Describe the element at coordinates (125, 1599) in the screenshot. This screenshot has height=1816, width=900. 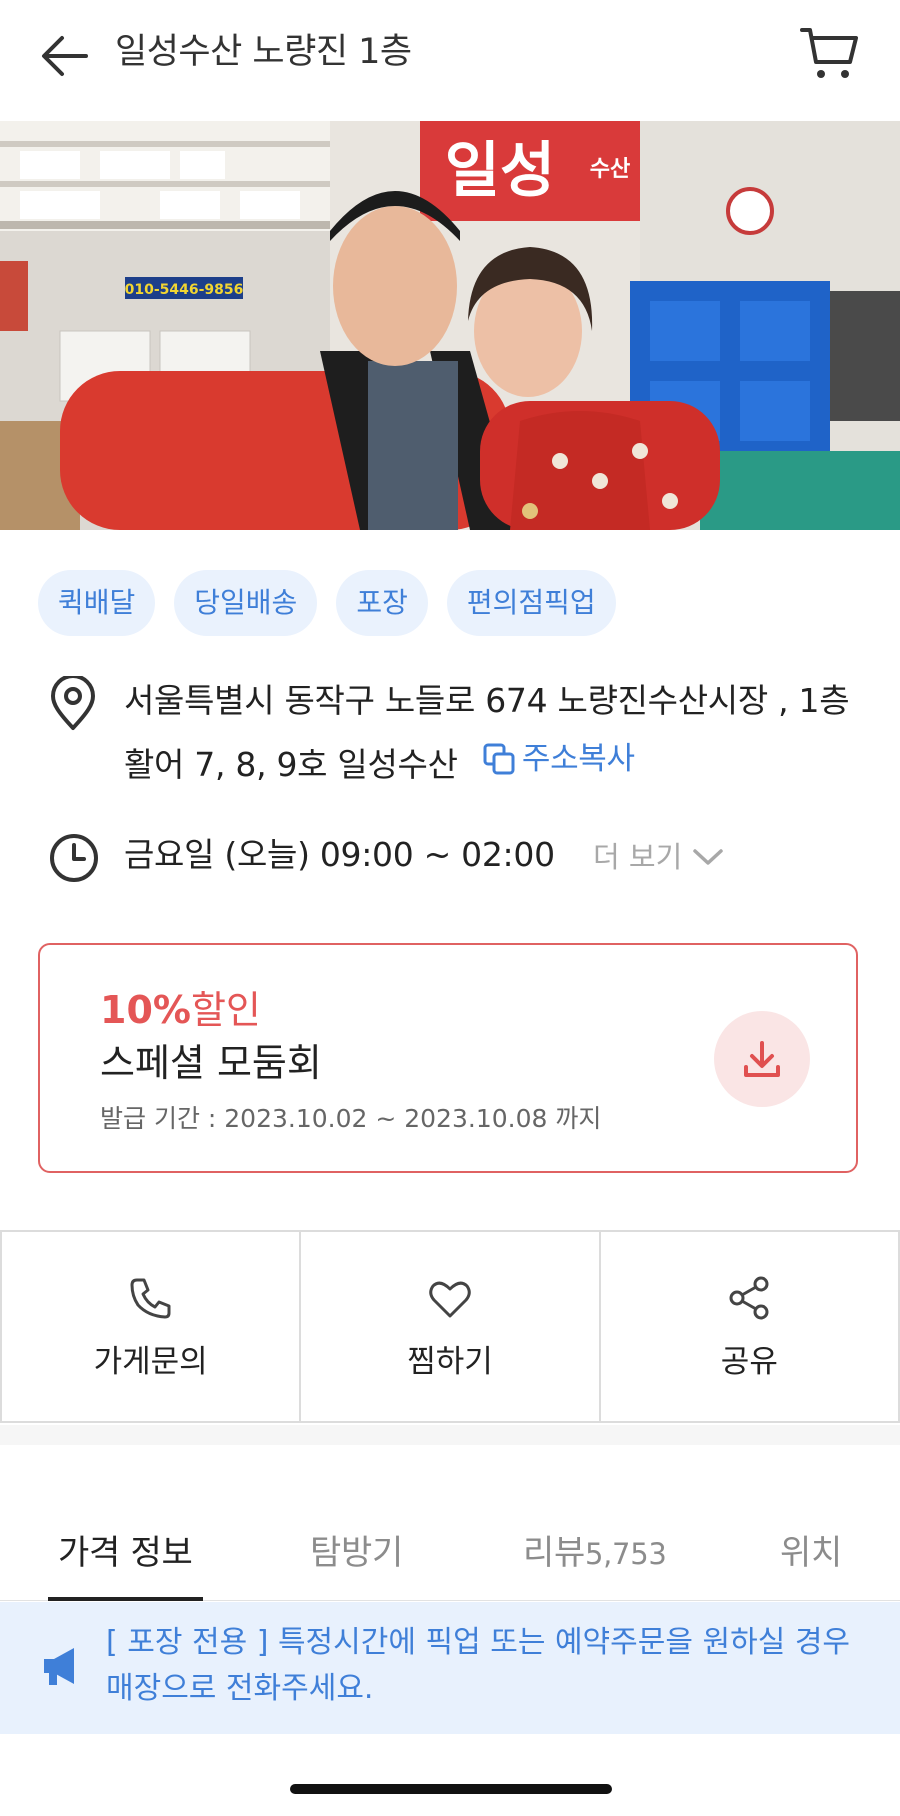
I see `active-tab-indicator` at that location.